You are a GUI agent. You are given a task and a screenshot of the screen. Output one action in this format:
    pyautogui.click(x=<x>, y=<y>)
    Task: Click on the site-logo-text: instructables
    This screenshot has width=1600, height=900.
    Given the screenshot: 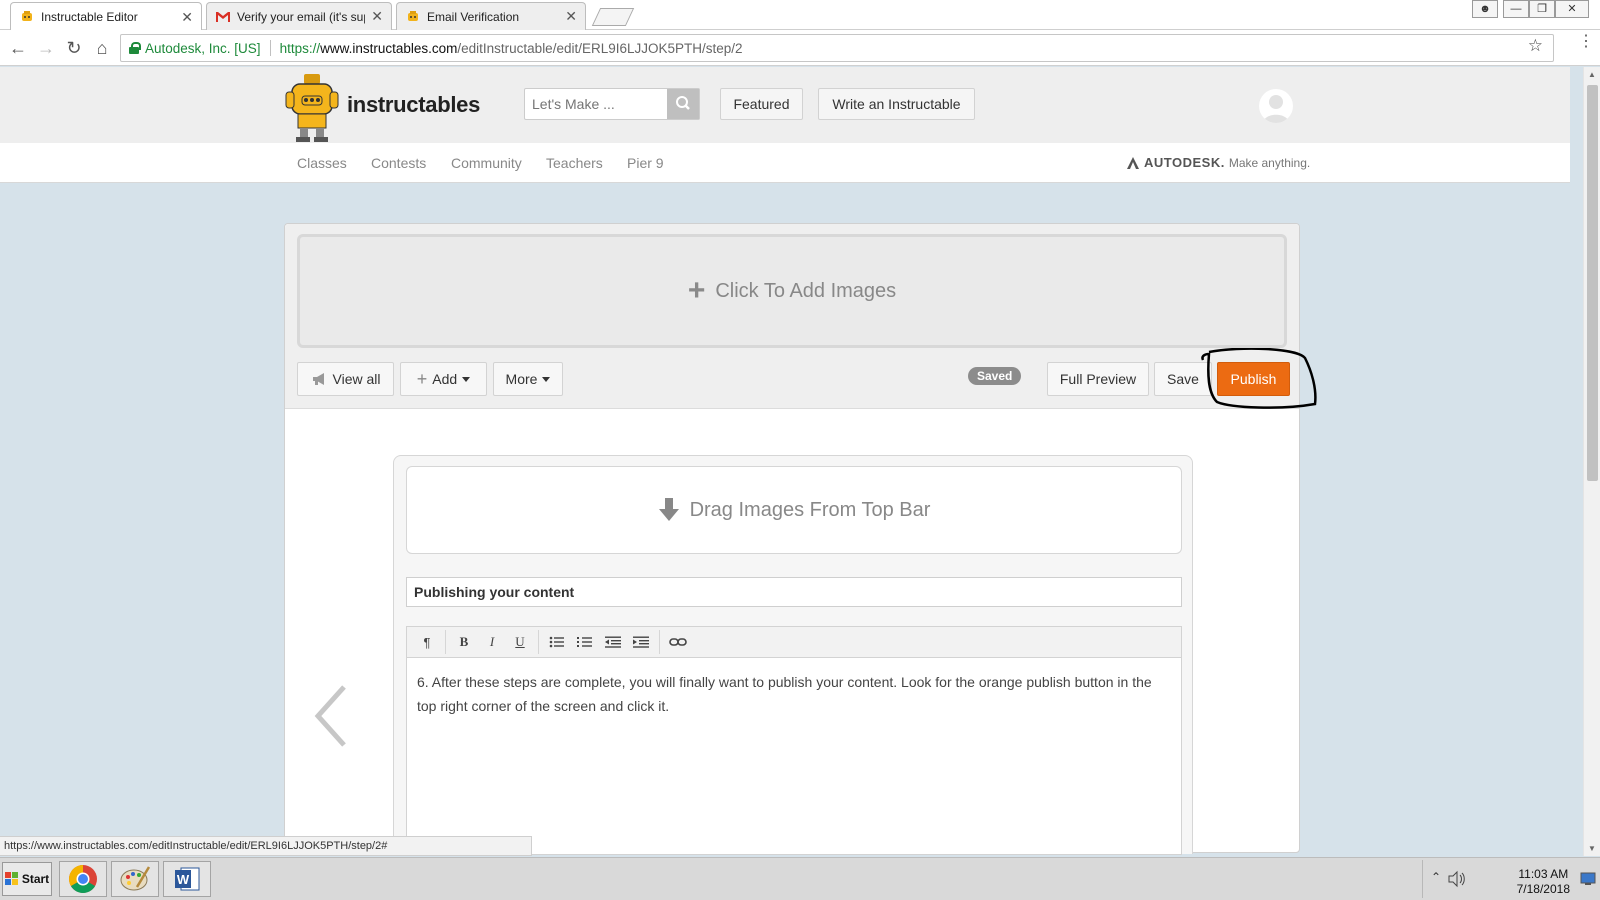 What is the action you would take?
    pyautogui.click(x=413, y=105)
    